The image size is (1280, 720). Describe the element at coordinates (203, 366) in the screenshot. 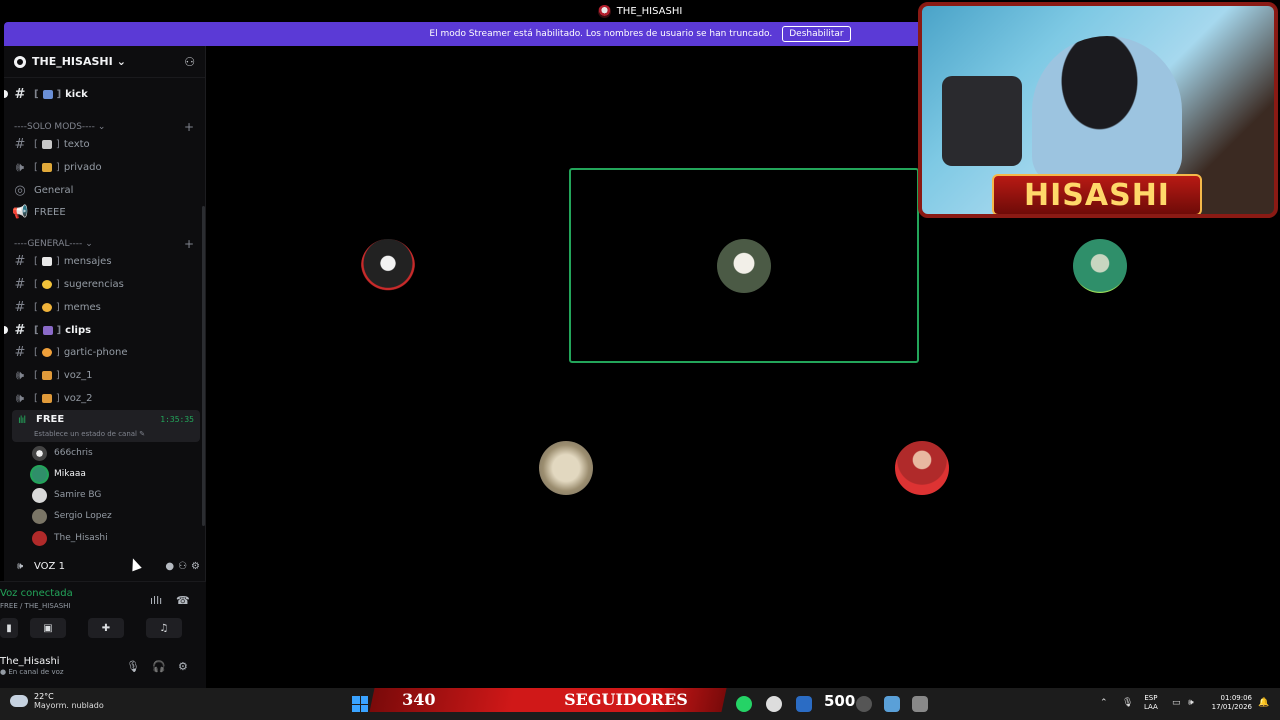

I see `sidebar-scrollbar` at that location.